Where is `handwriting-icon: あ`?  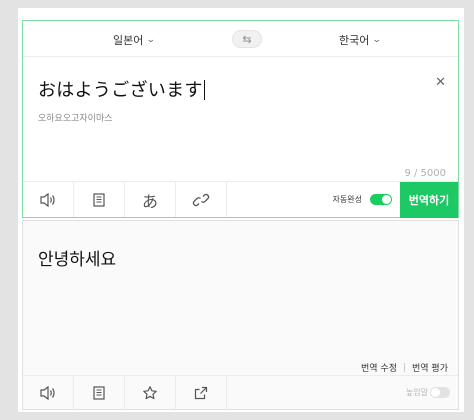 handwriting-icon: あ is located at coordinates (149, 201).